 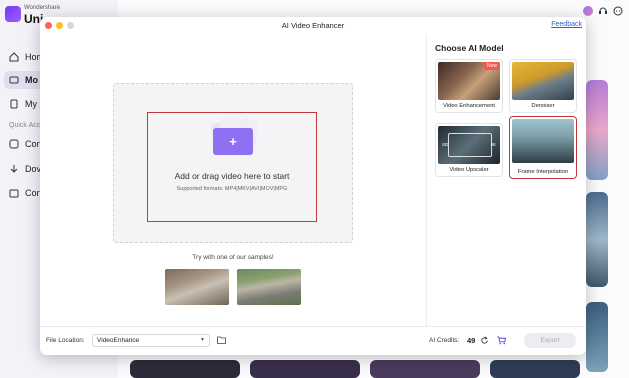 What do you see at coordinates (14, 193) in the screenshot?
I see `compress-icon` at bounding box center [14, 193].